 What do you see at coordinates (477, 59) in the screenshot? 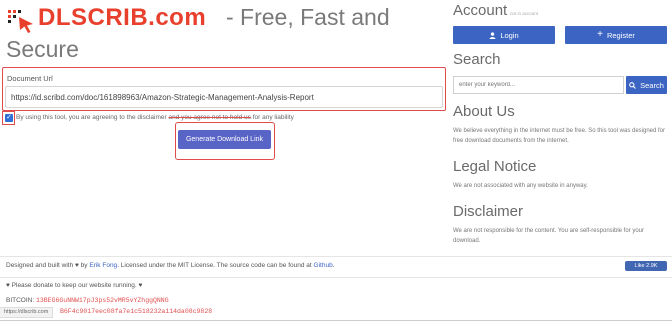
I see `search-heading: Search` at bounding box center [477, 59].